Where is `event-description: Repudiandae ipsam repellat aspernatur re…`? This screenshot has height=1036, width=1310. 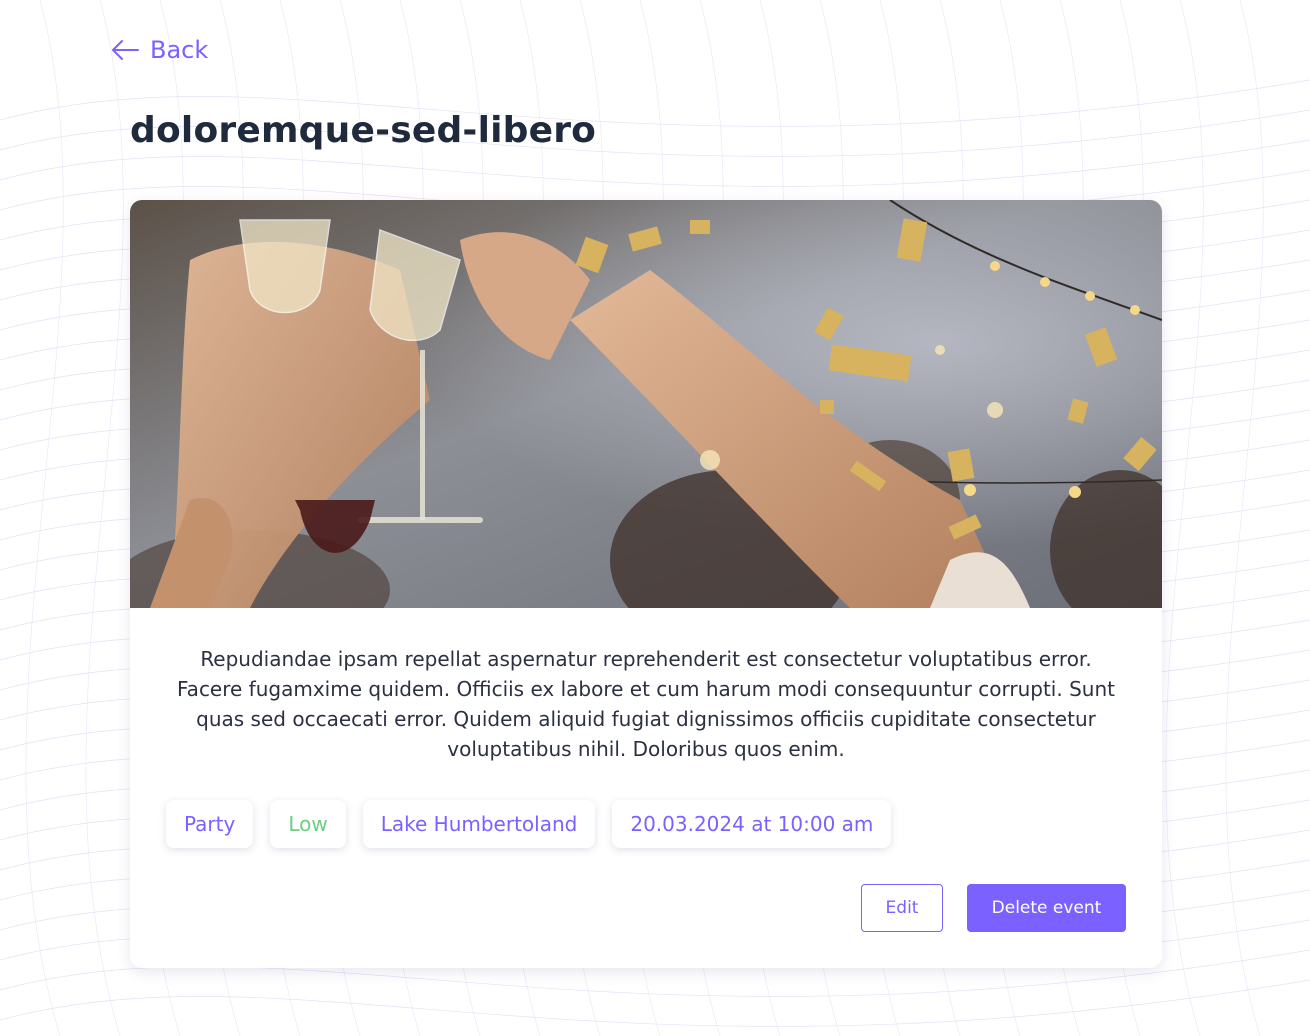
event-description: Repudiandae ipsam repellat aspernatur re… is located at coordinates (646, 704).